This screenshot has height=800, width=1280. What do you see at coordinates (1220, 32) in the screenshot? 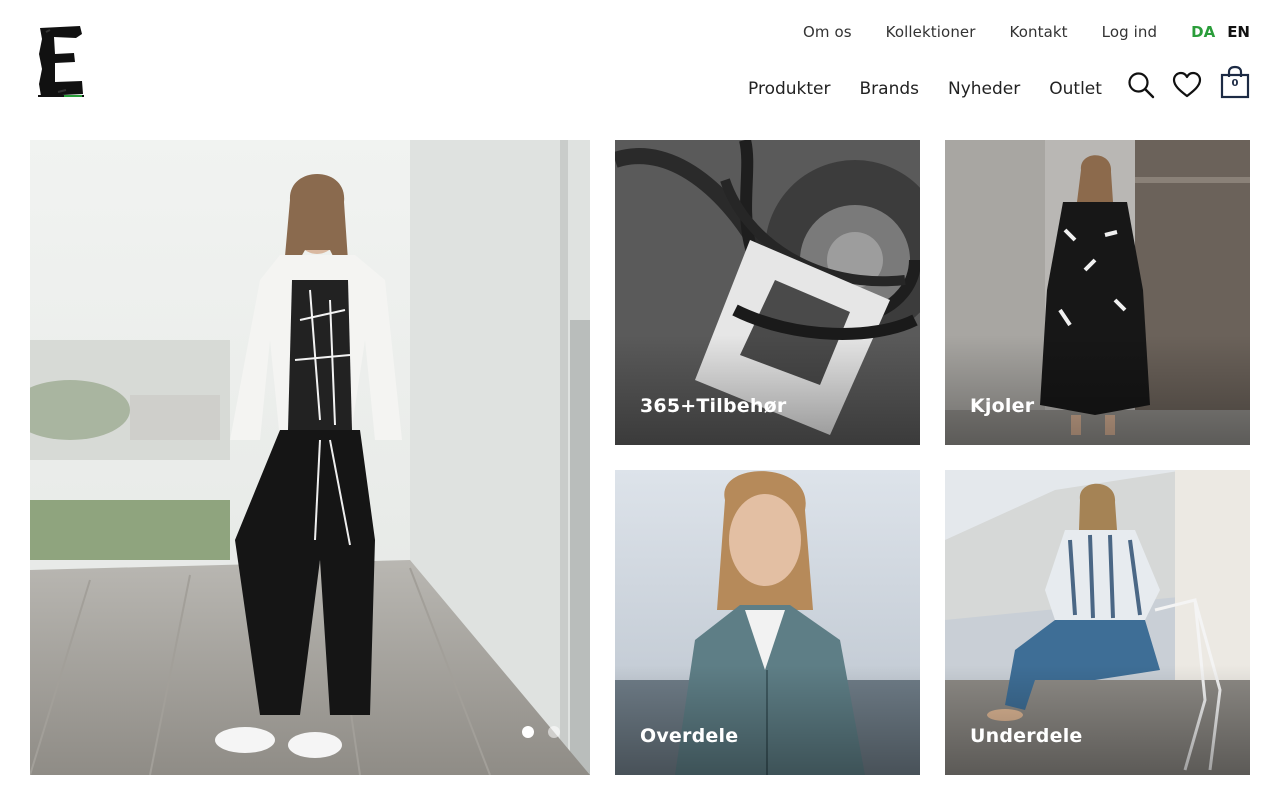
I see `language-switcher: DA EN` at bounding box center [1220, 32].